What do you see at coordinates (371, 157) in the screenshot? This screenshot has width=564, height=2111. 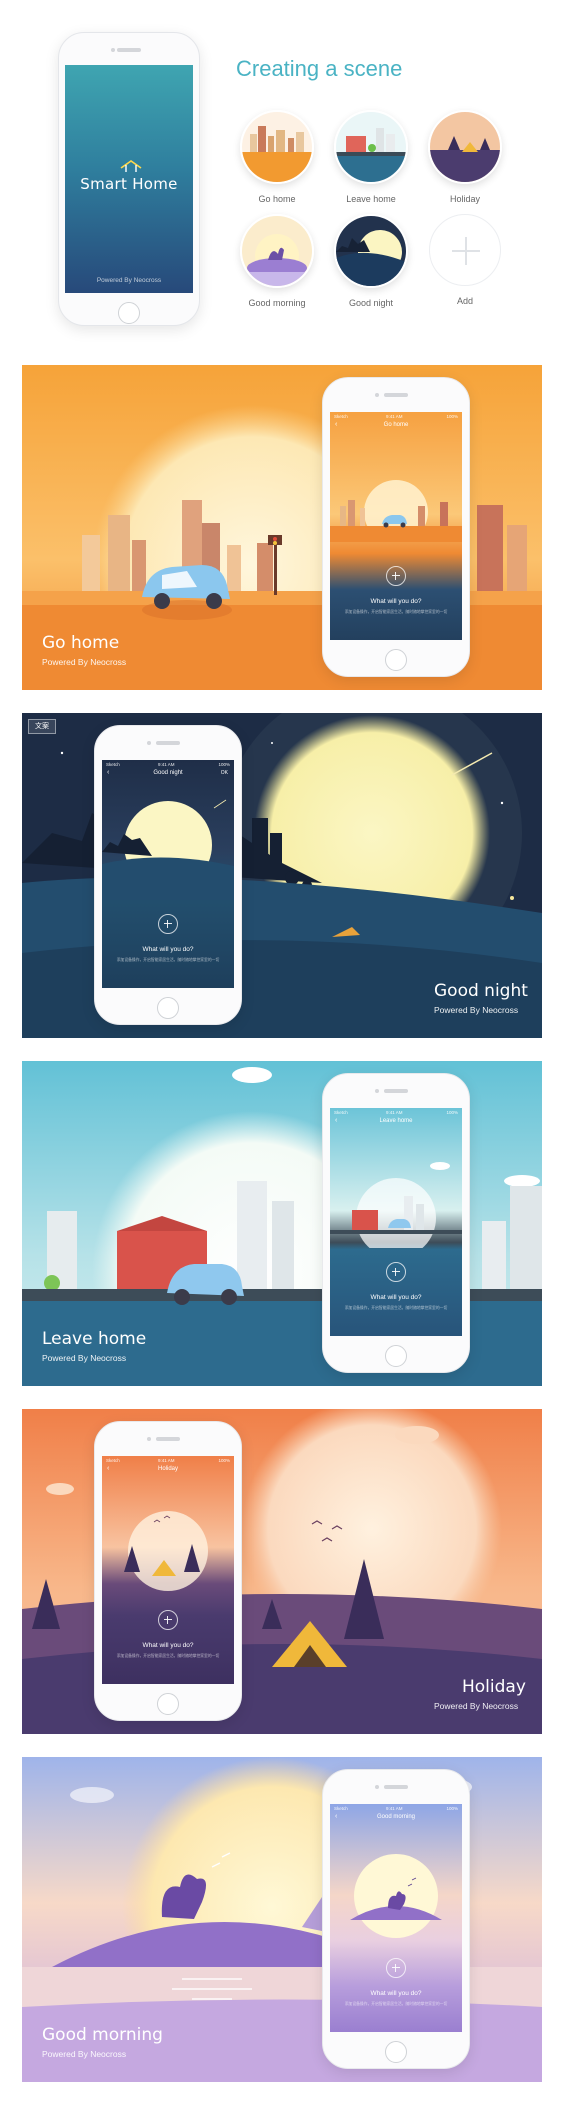 I see `scene-leave-home: Leave home` at bounding box center [371, 157].